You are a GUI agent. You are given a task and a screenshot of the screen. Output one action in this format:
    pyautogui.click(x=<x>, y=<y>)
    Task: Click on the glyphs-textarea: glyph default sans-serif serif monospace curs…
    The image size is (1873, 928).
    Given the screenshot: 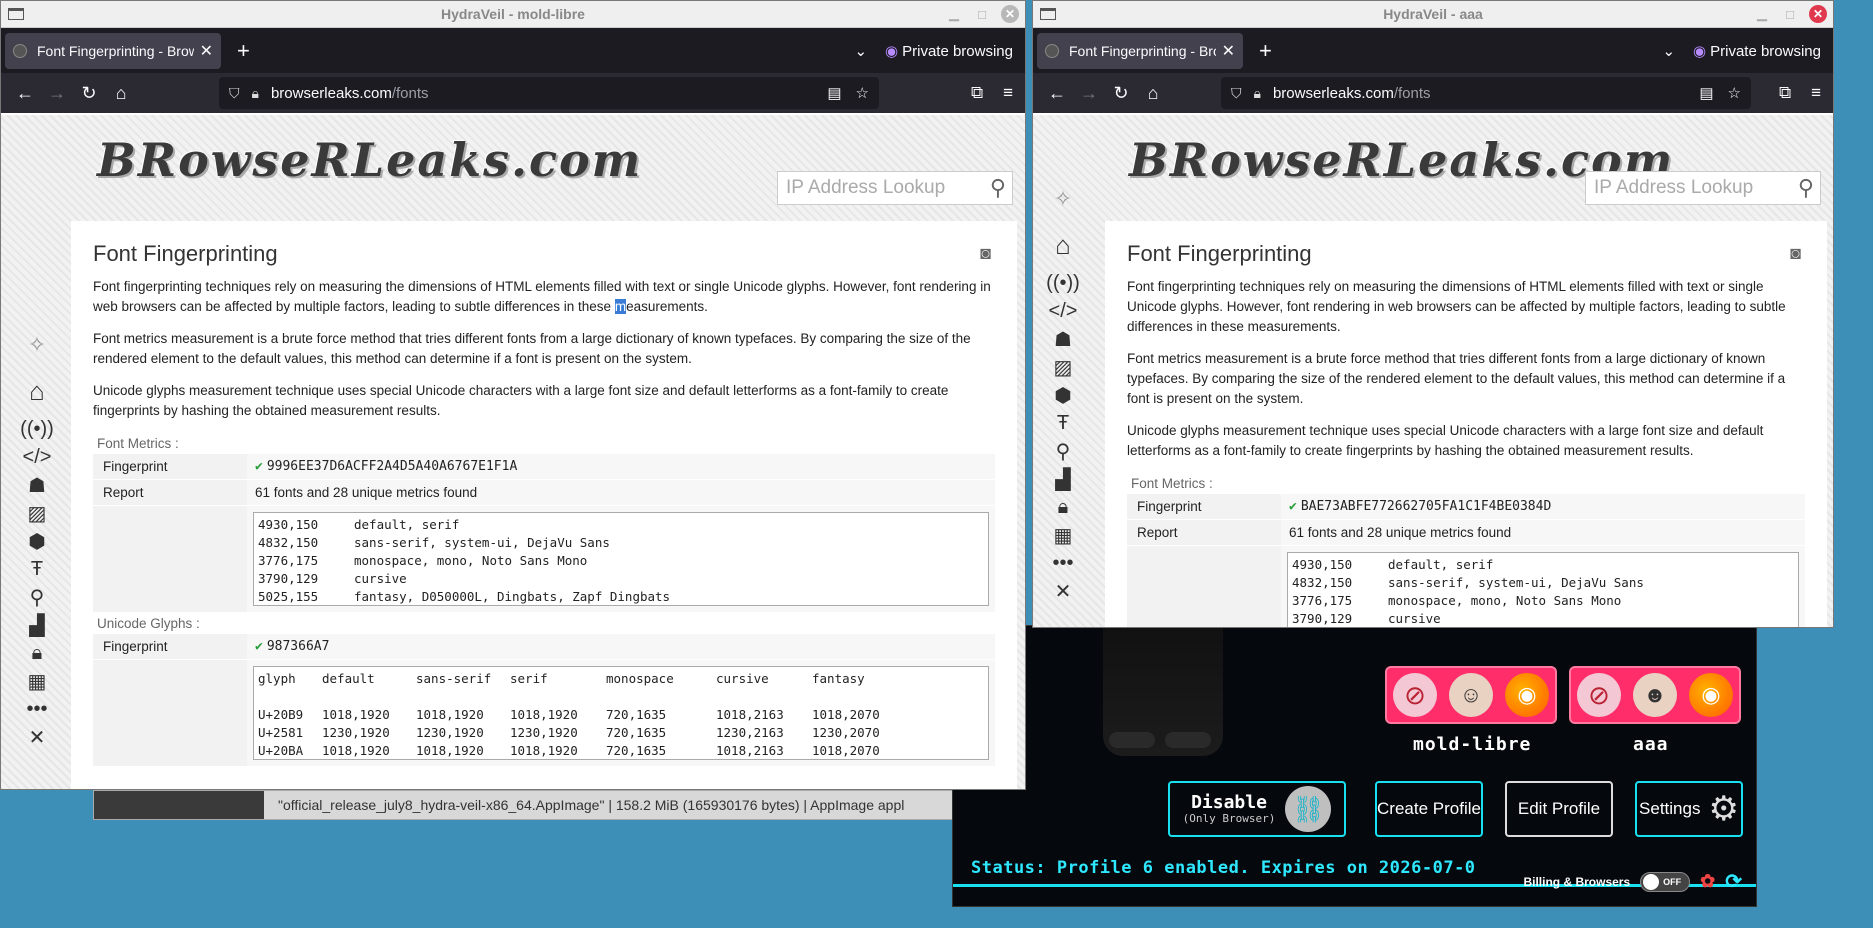 What is the action you would take?
    pyautogui.click(x=621, y=713)
    